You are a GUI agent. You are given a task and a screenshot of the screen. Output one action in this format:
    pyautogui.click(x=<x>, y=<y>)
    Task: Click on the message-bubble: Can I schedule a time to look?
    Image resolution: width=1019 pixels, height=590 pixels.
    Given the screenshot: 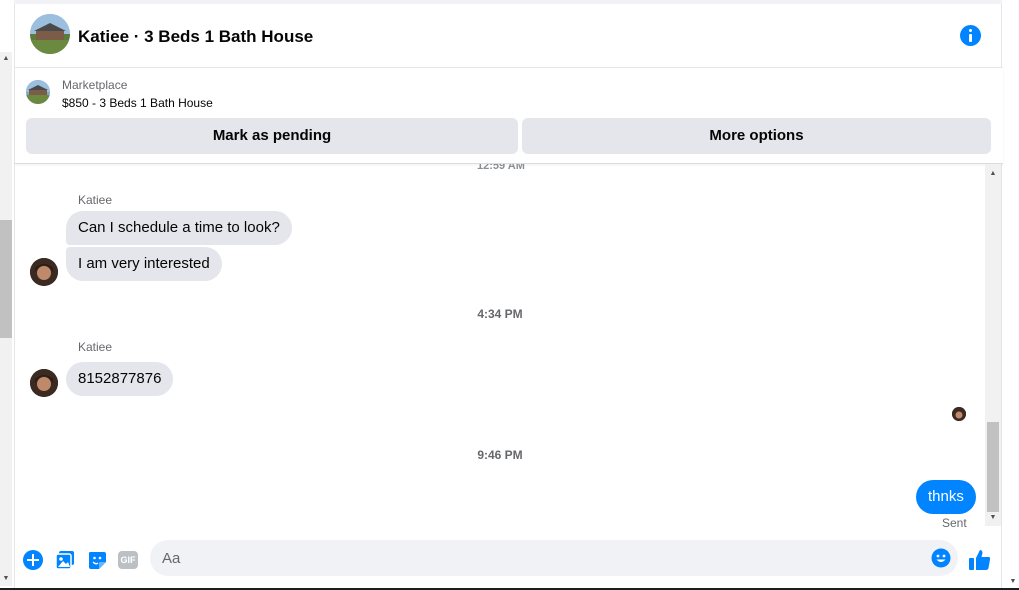 What is the action you would take?
    pyautogui.click(x=179, y=228)
    